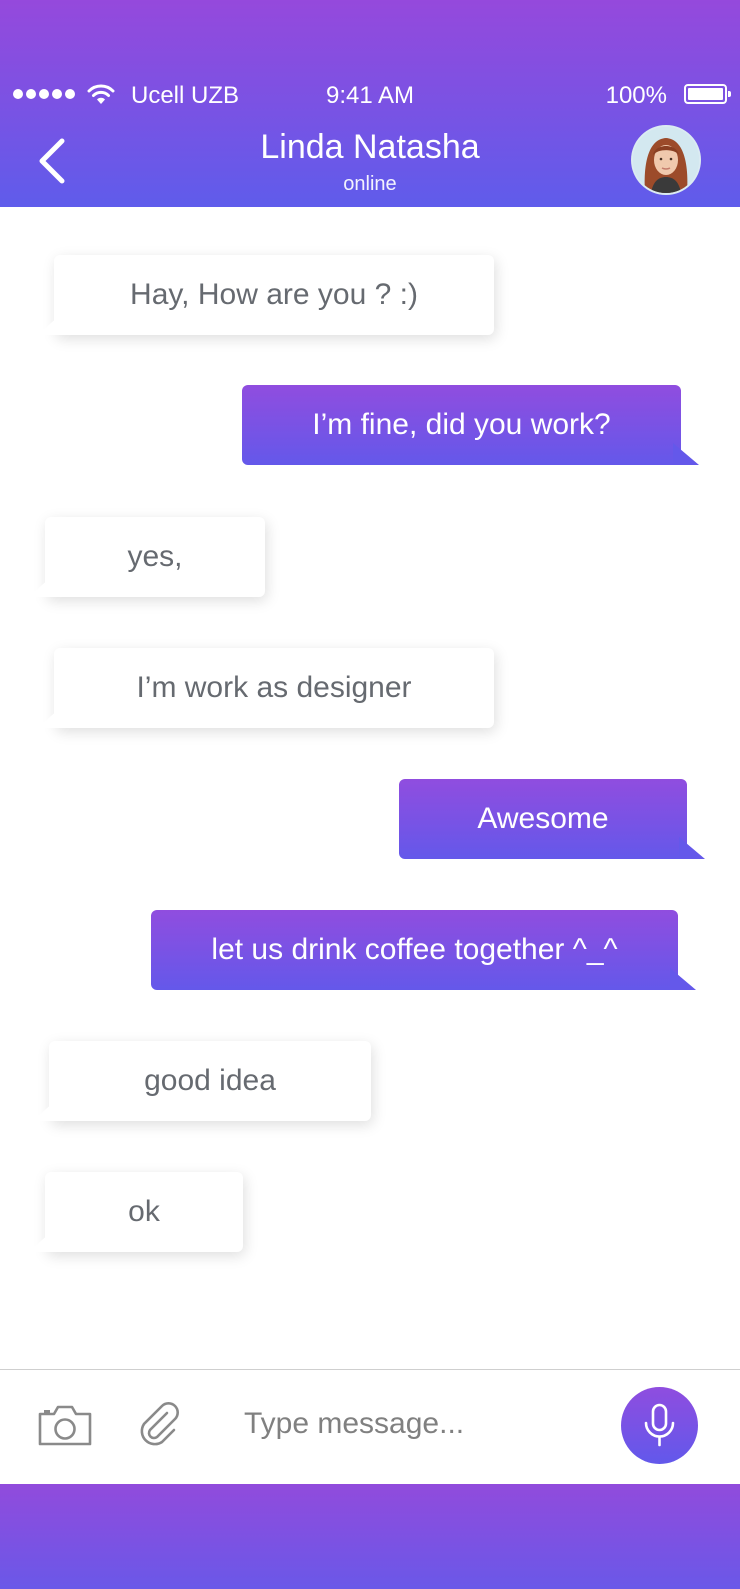  I want to click on contact-name: Linda Natasha, so click(370, 147).